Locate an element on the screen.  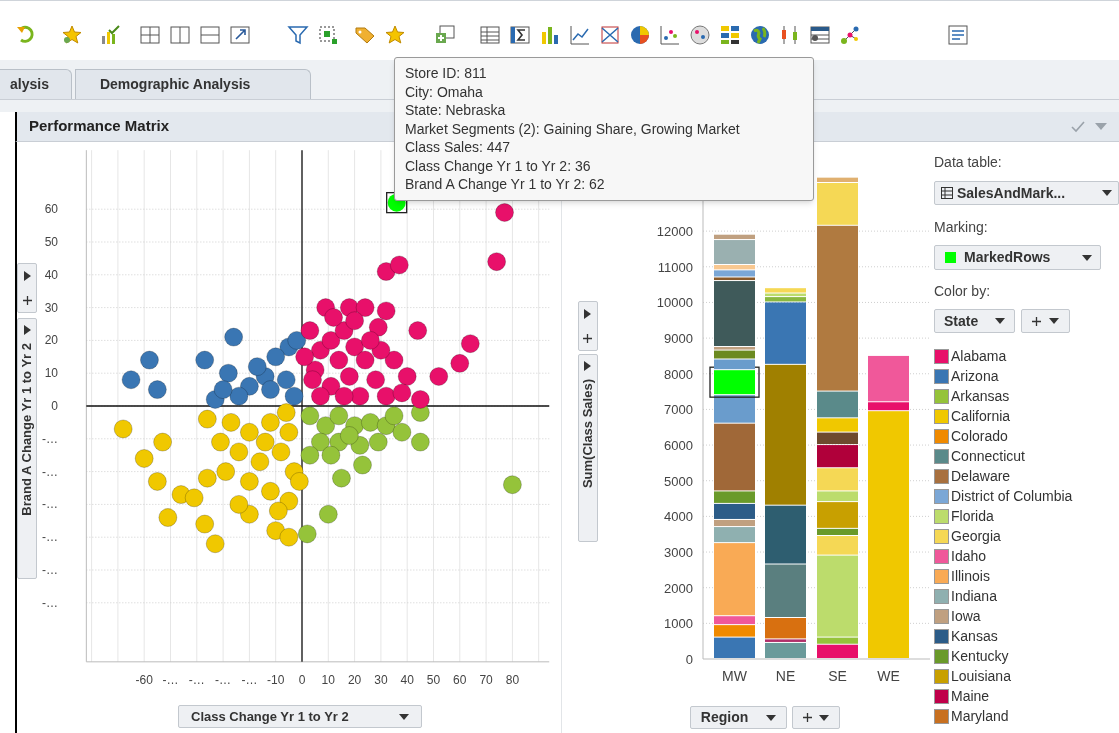
legend-label: Florida is located at coordinates (972, 516).